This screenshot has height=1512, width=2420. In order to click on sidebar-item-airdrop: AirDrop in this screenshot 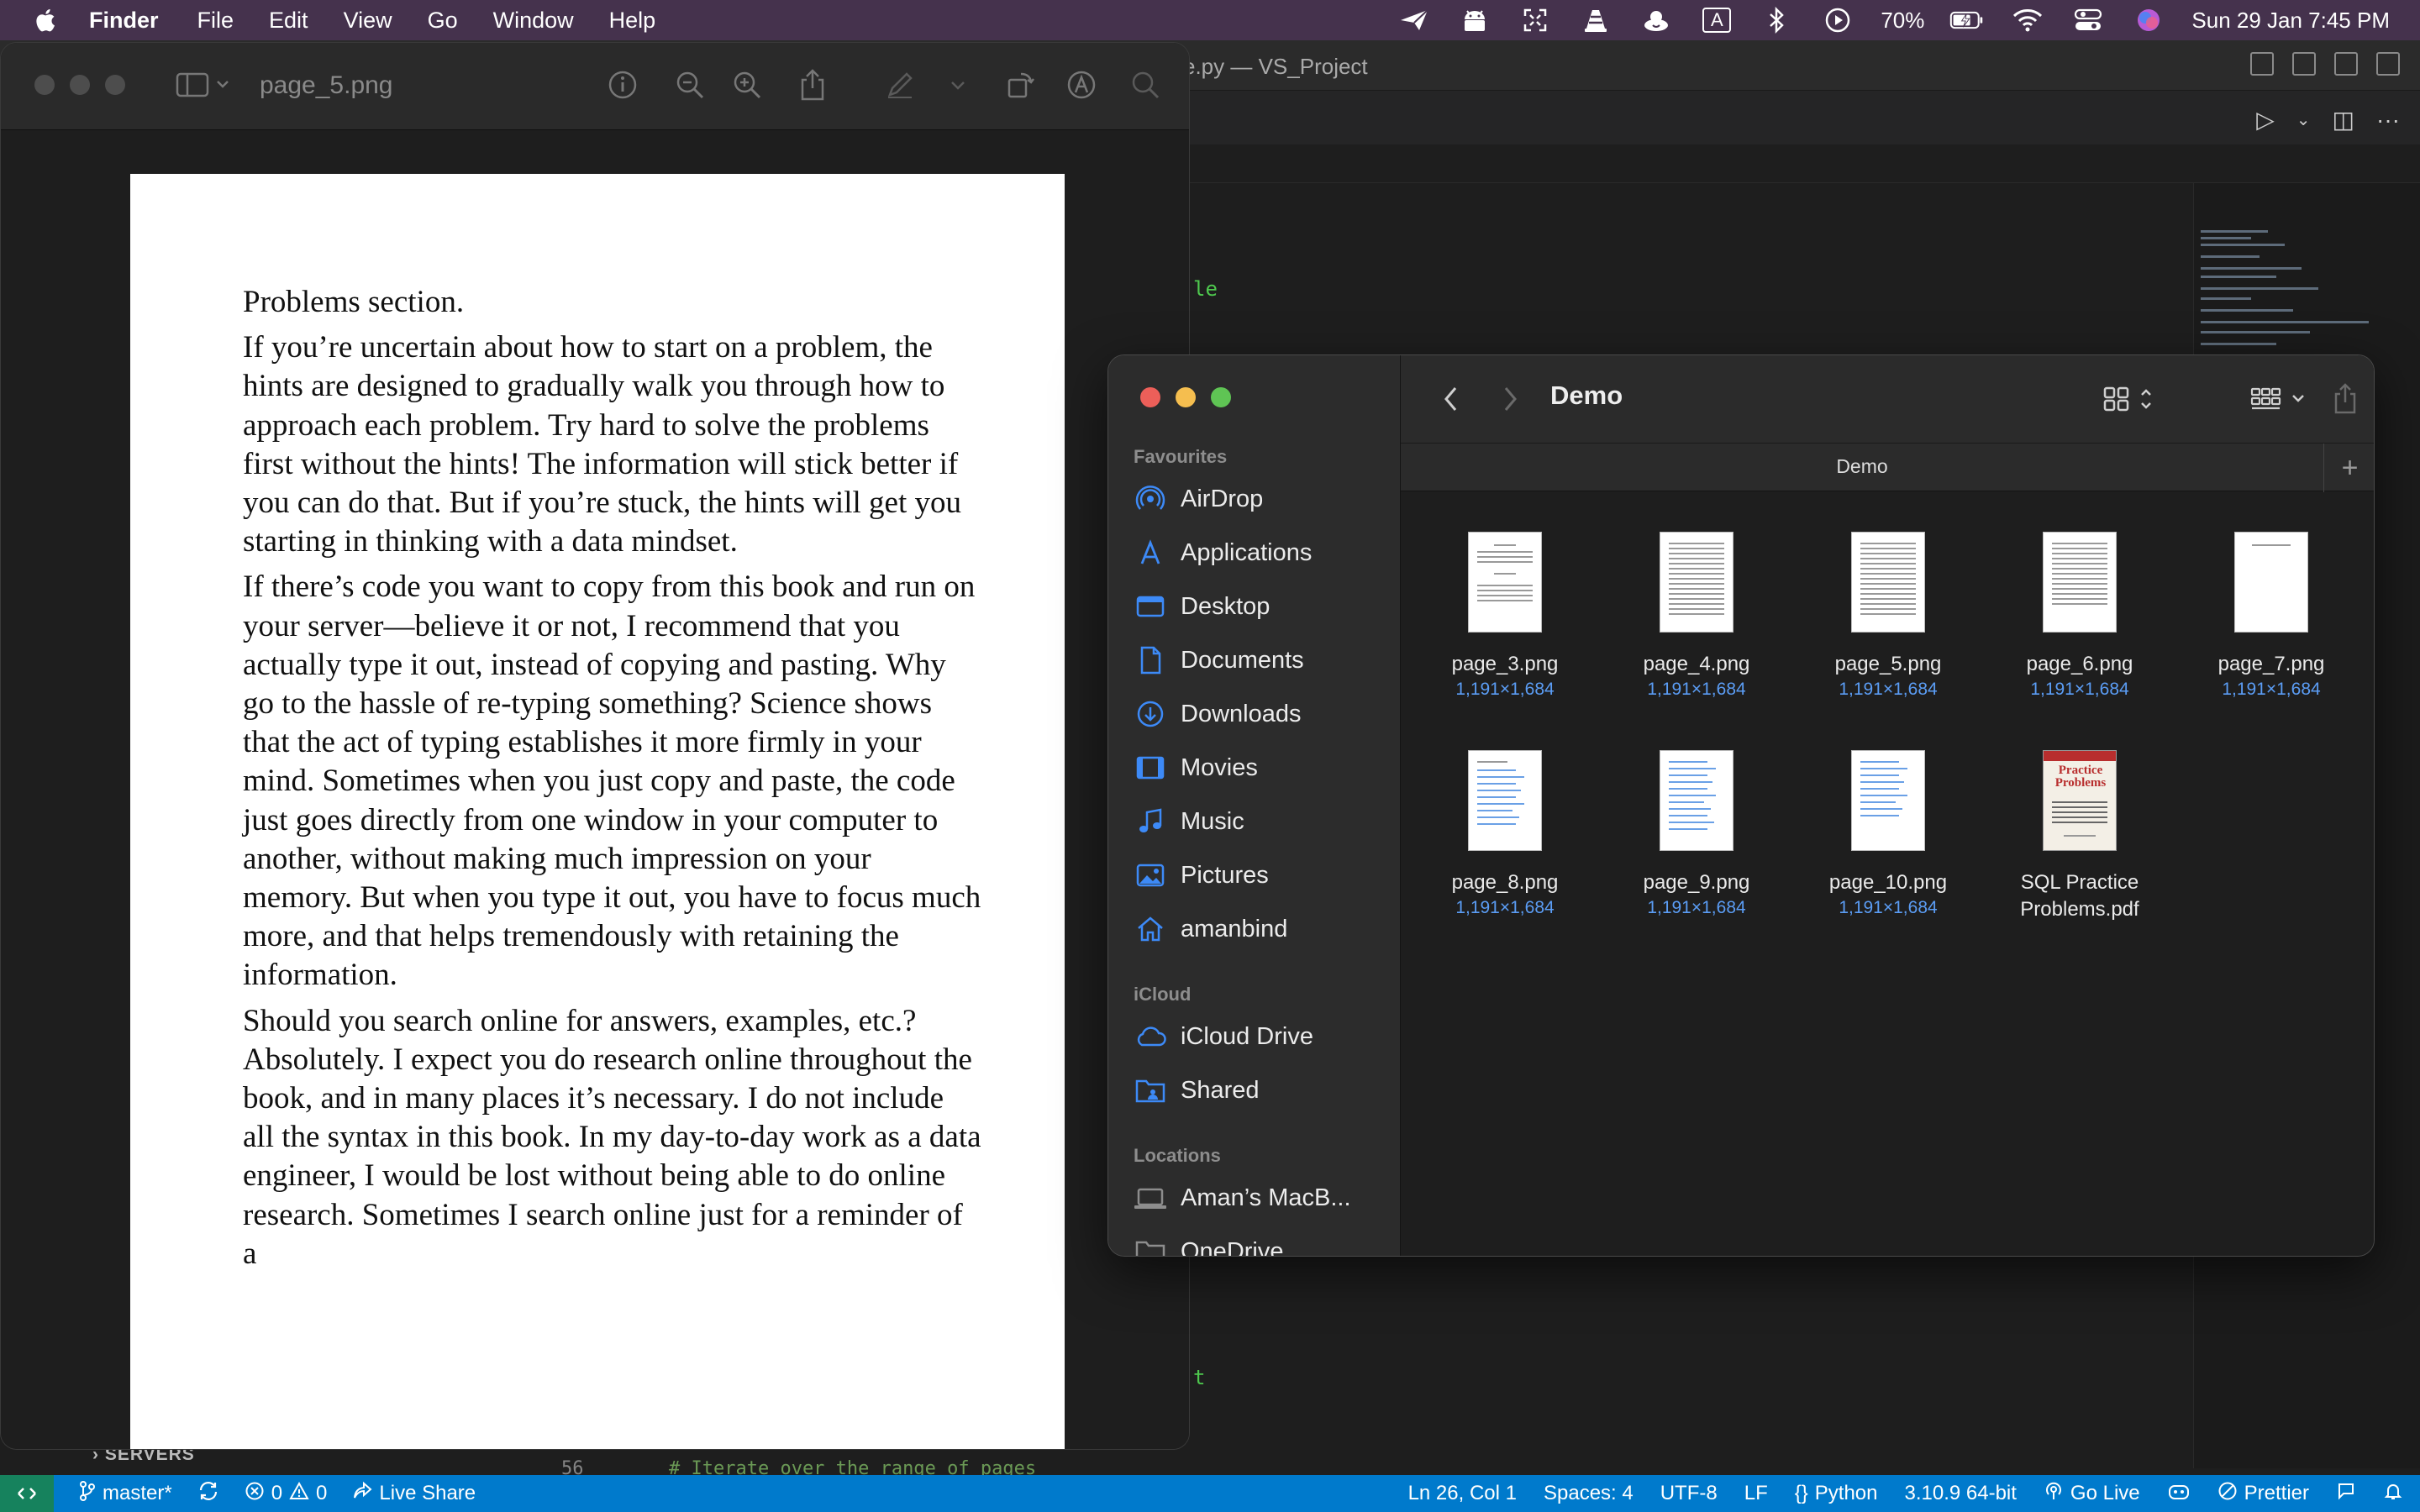, I will do `click(1198, 499)`.